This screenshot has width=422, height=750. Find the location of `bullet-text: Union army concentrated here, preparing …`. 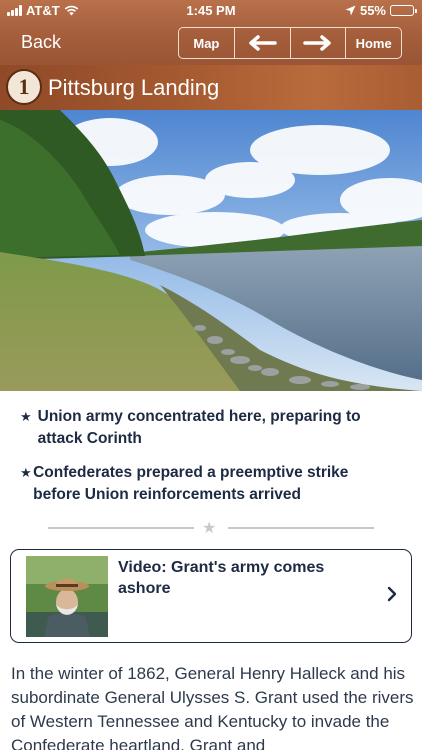

bullet-text: Union army concentrated here, preparing … is located at coordinates (199, 427).